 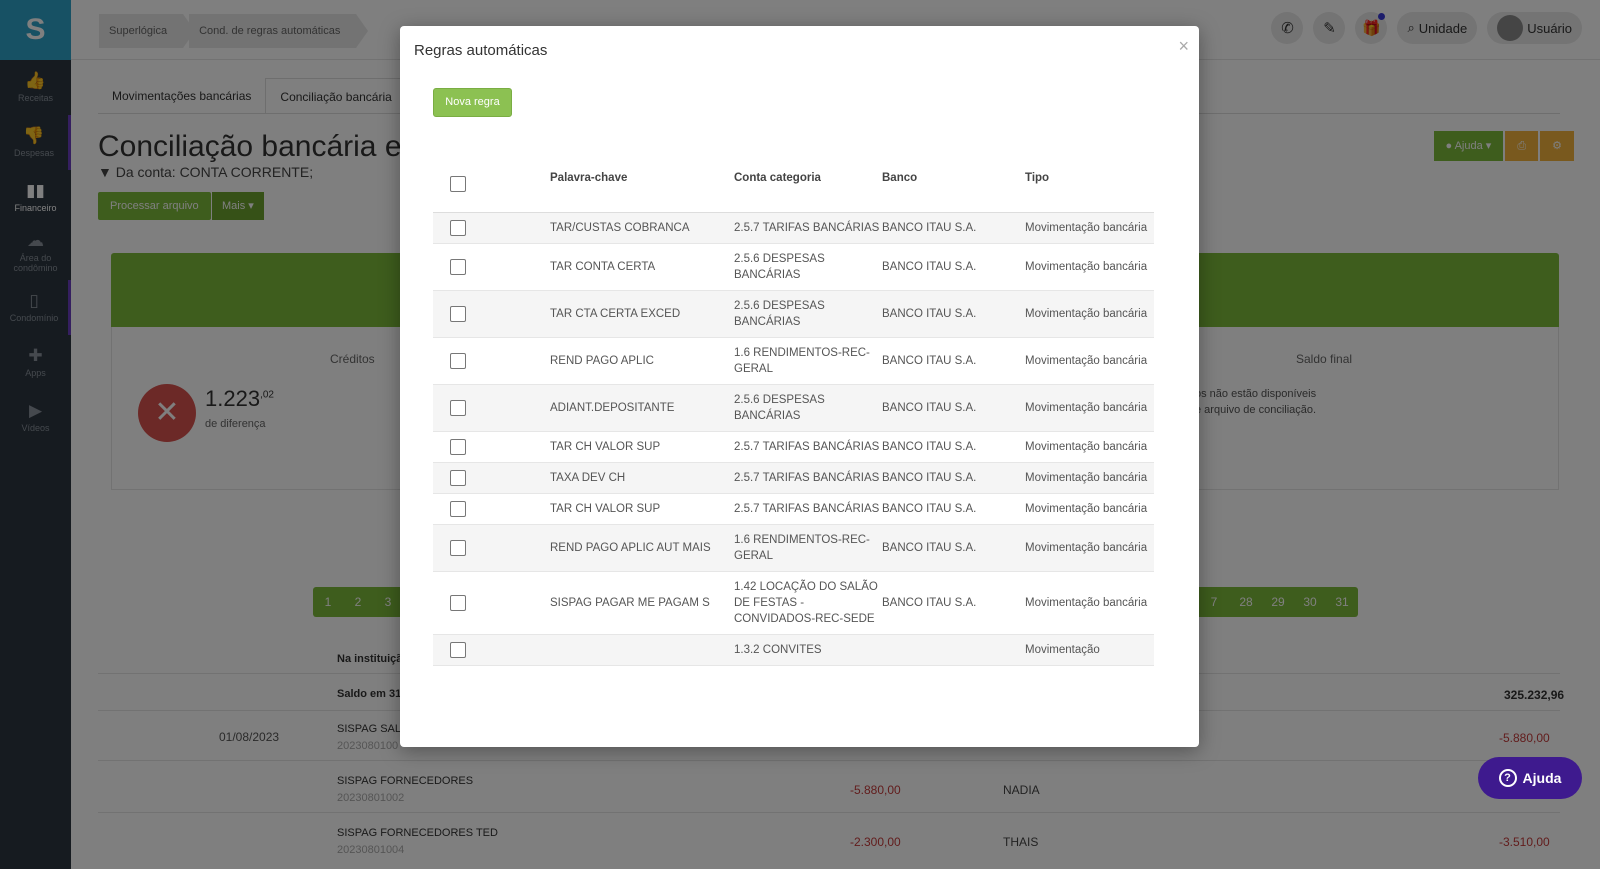 I want to click on keyword-cell: TAR CONTA CERTA, so click(x=642, y=267).